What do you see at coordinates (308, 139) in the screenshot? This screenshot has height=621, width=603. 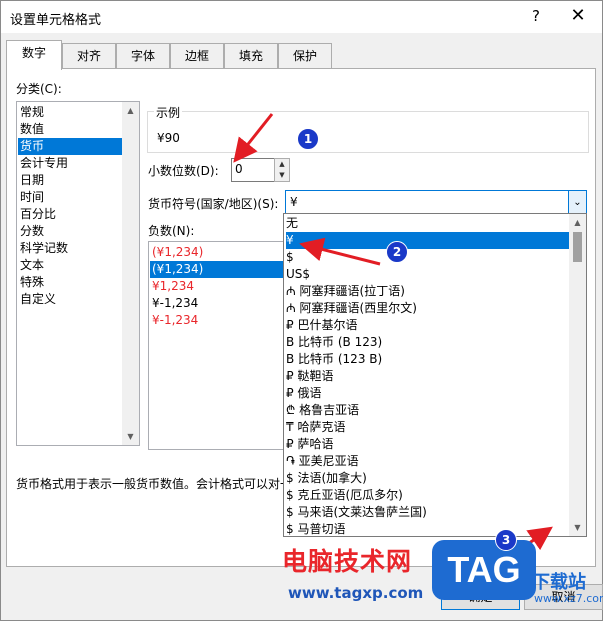 I see `step-marker-1: 1` at bounding box center [308, 139].